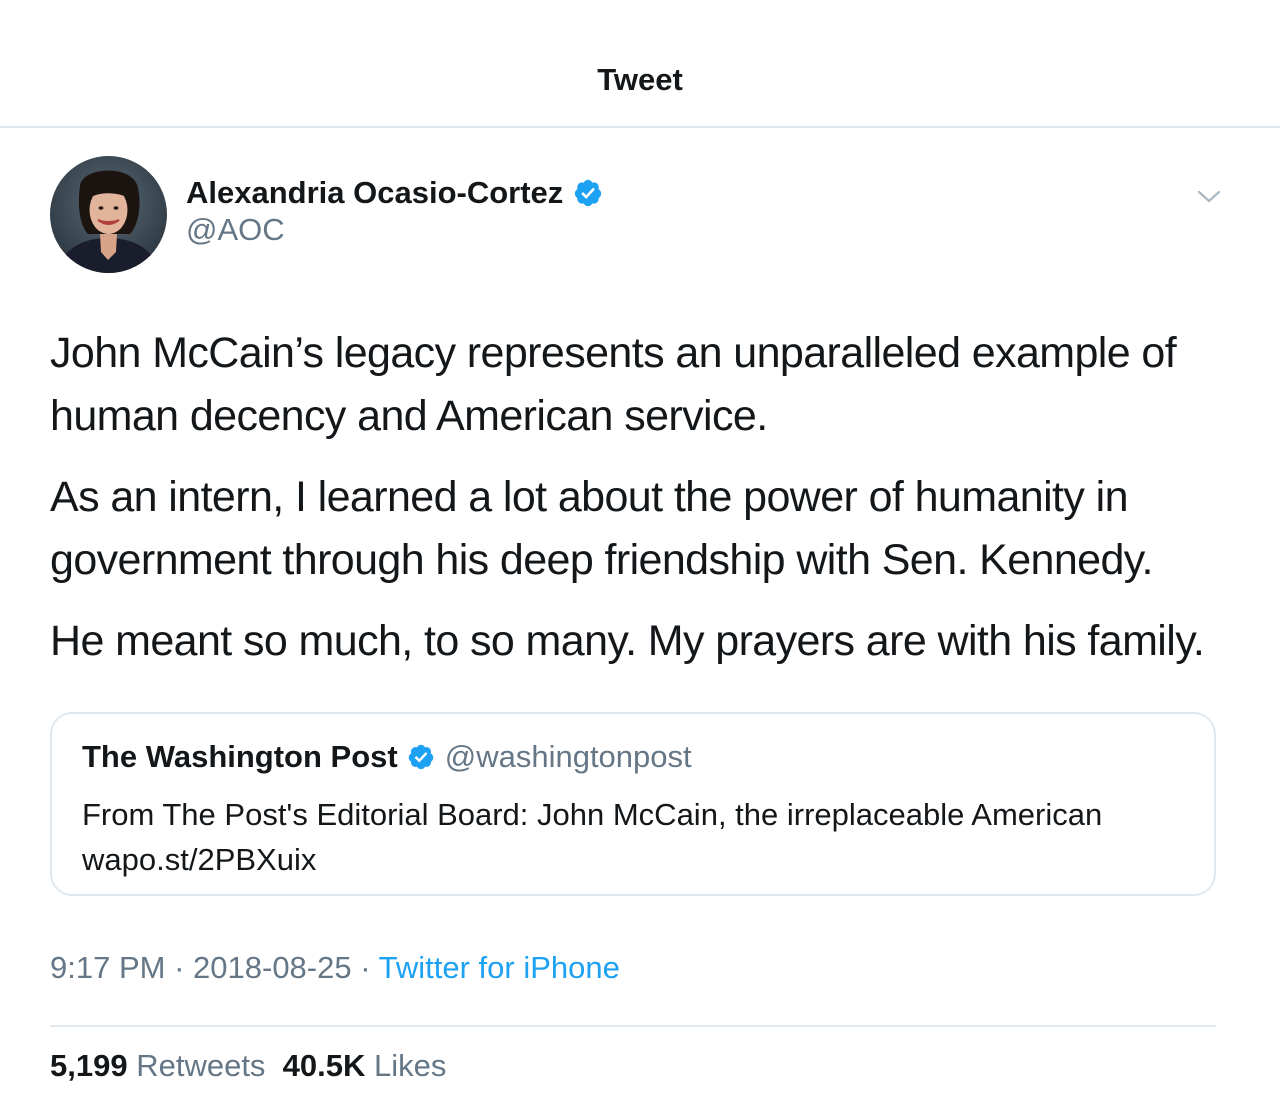  I want to click on tweet-stats: 5,199 Retweets 40.5K Likes, so click(248, 1066).